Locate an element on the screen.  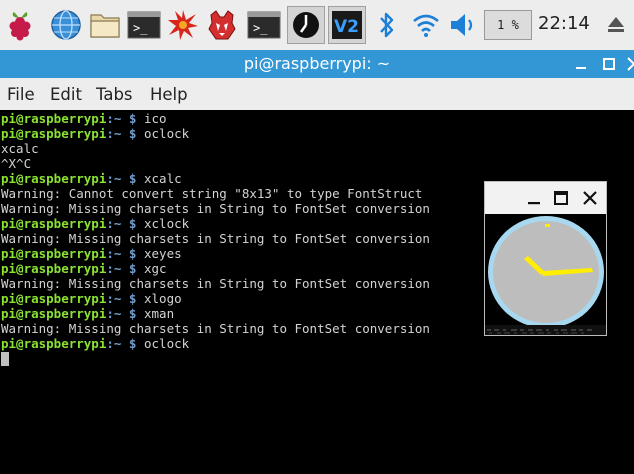
file-manager-icon is located at coordinates (105, 25).